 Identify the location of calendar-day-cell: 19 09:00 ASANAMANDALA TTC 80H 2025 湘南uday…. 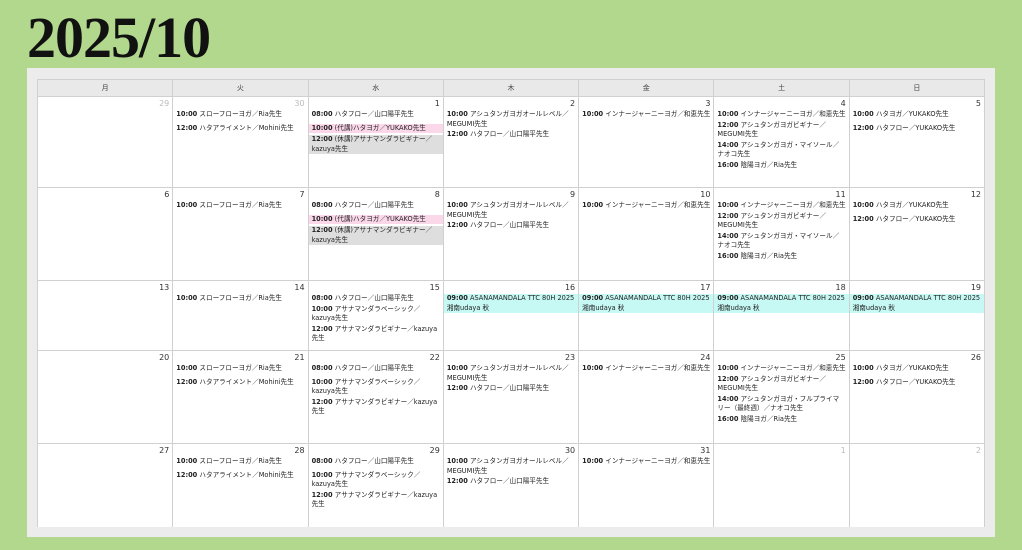
(917, 316).